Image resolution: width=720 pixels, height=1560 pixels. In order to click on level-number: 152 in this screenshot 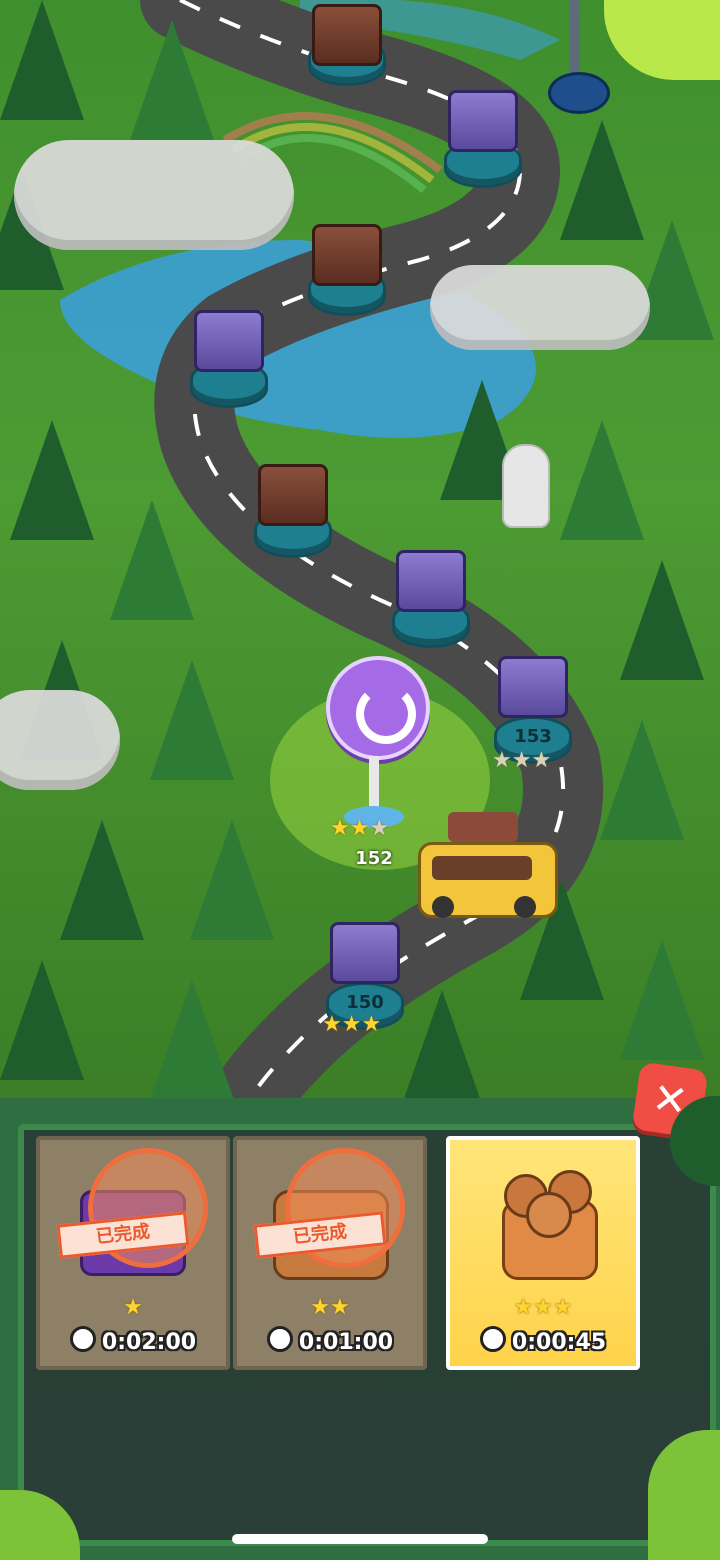, I will do `click(374, 858)`.